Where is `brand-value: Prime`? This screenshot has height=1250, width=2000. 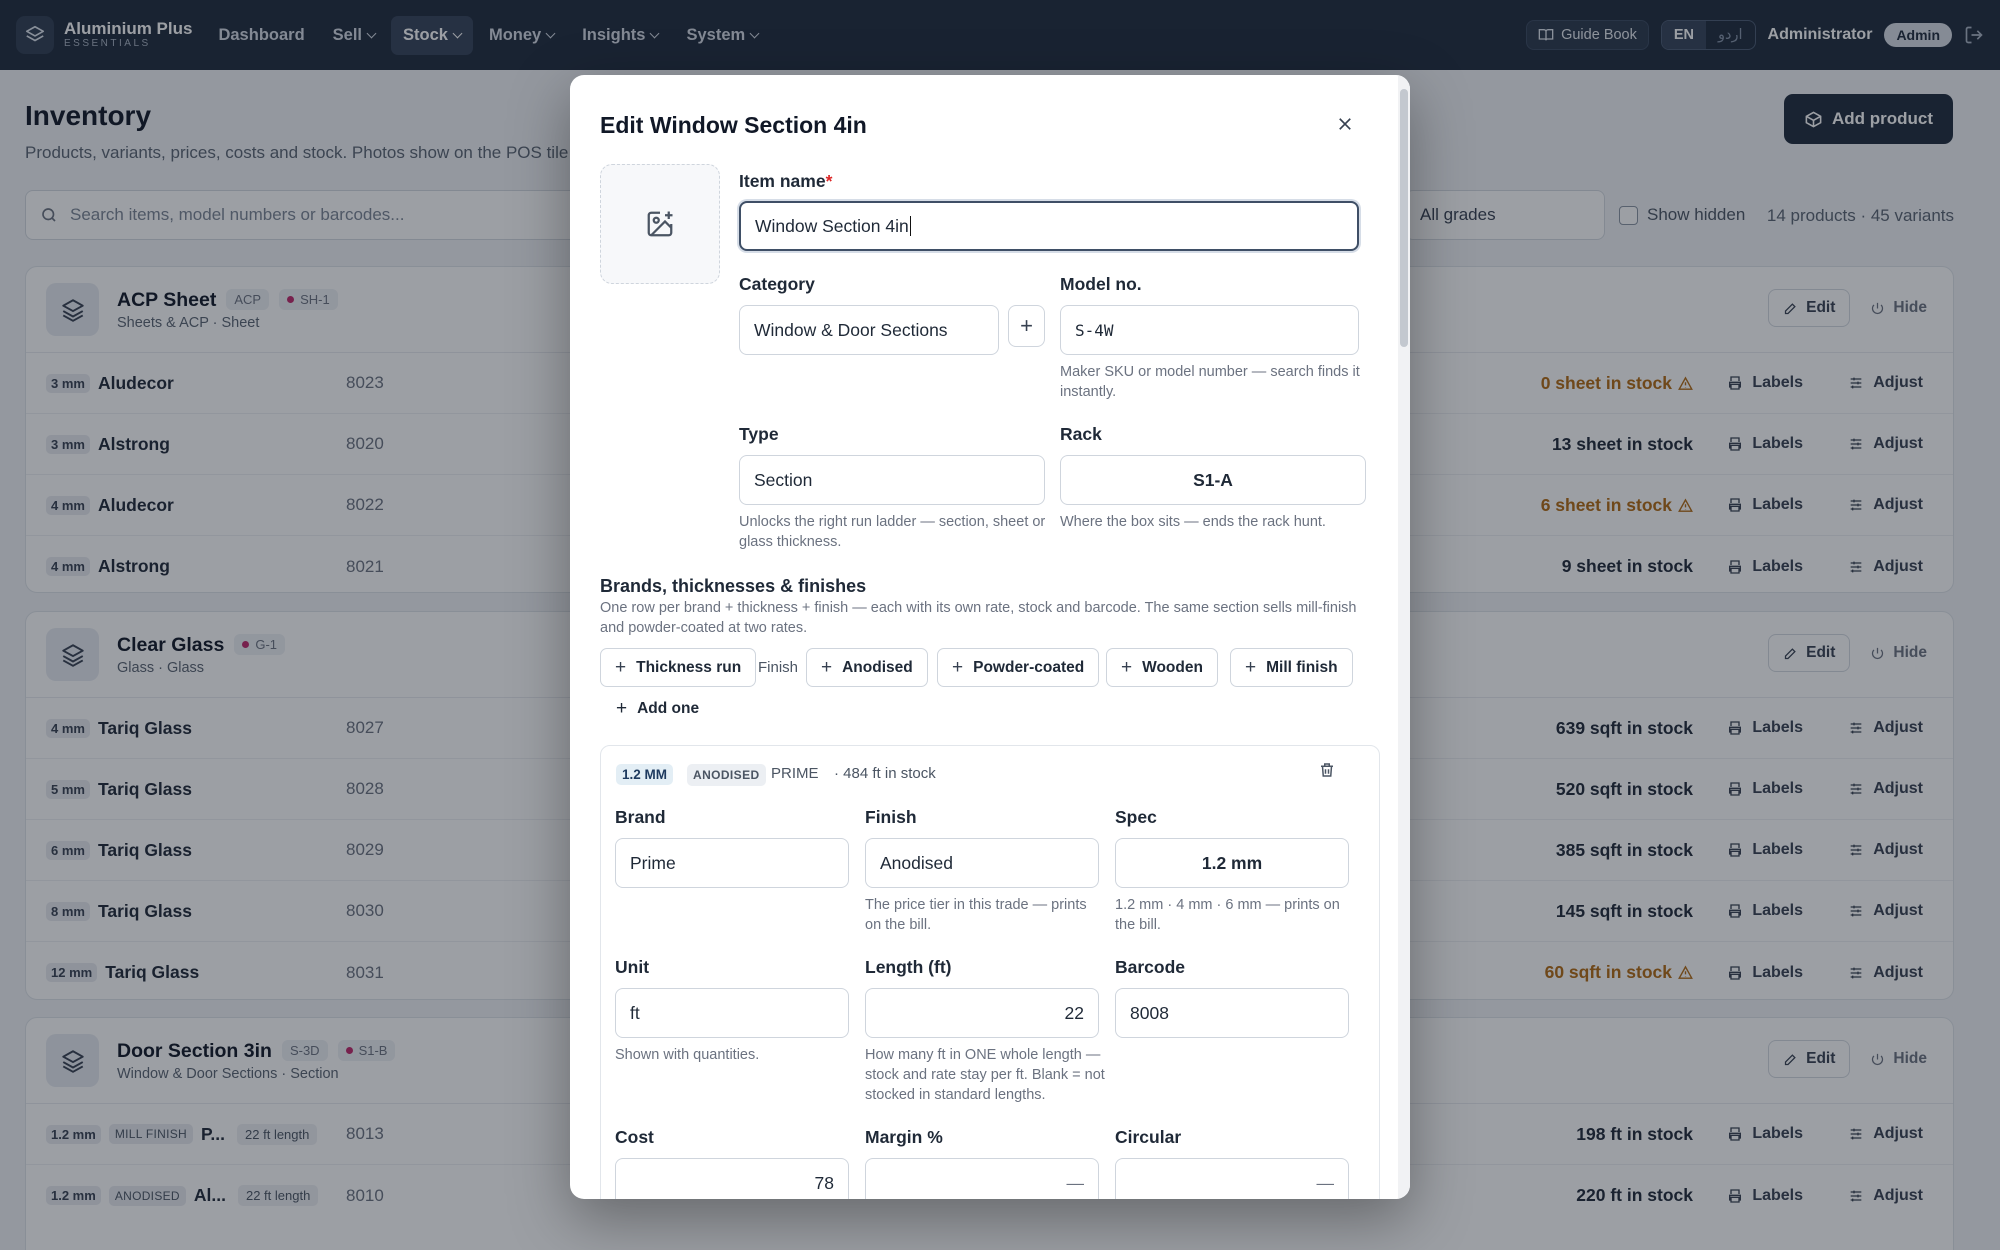 brand-value: Prime is located at coordinates (653, 862).